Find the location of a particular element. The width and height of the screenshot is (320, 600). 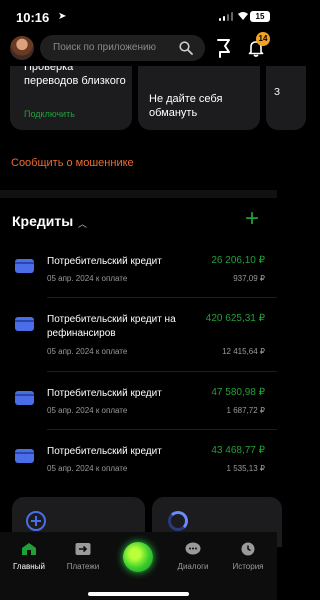

home-icon is located at coordinates (29, 549).